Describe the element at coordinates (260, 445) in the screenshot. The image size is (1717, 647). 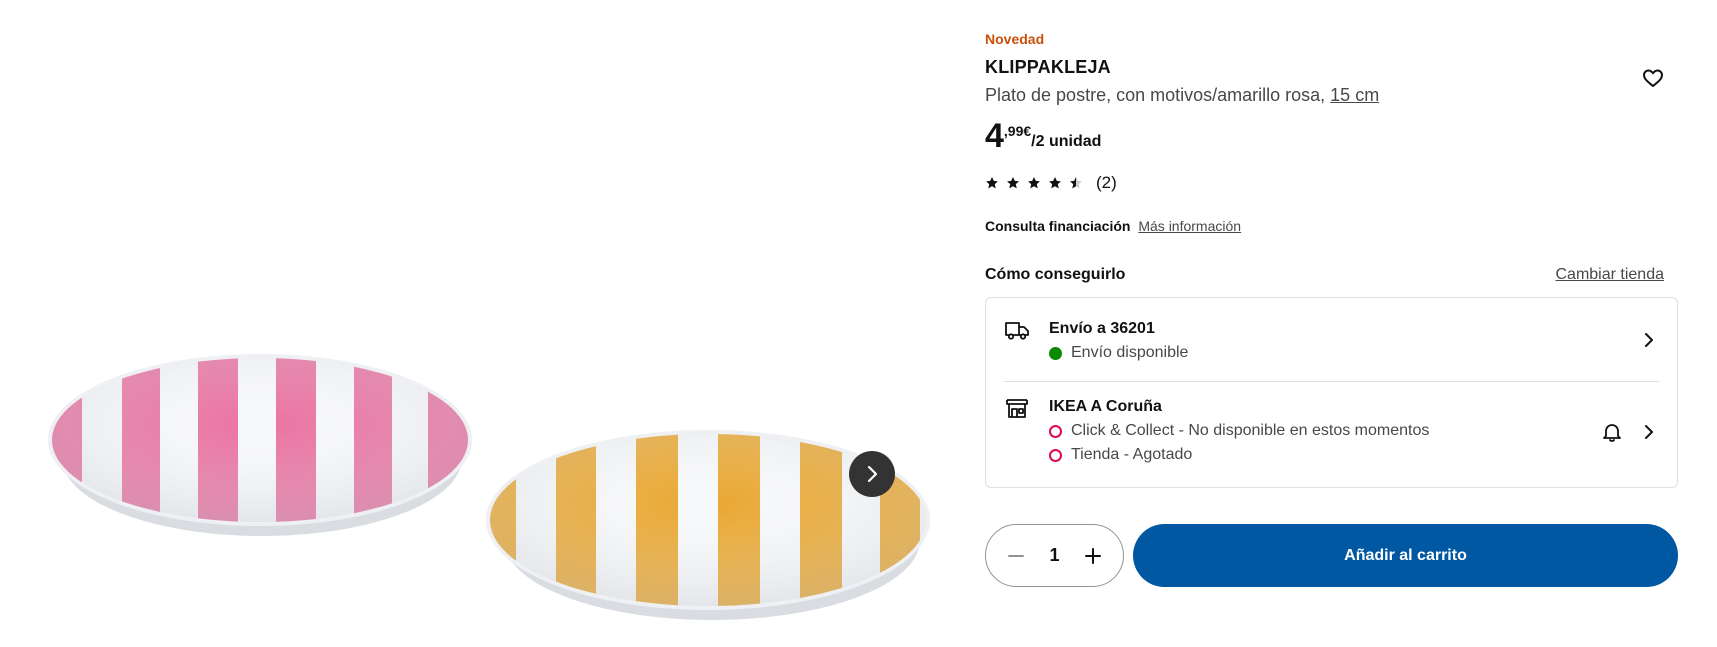
I see `pink-striped-plate` at that location.